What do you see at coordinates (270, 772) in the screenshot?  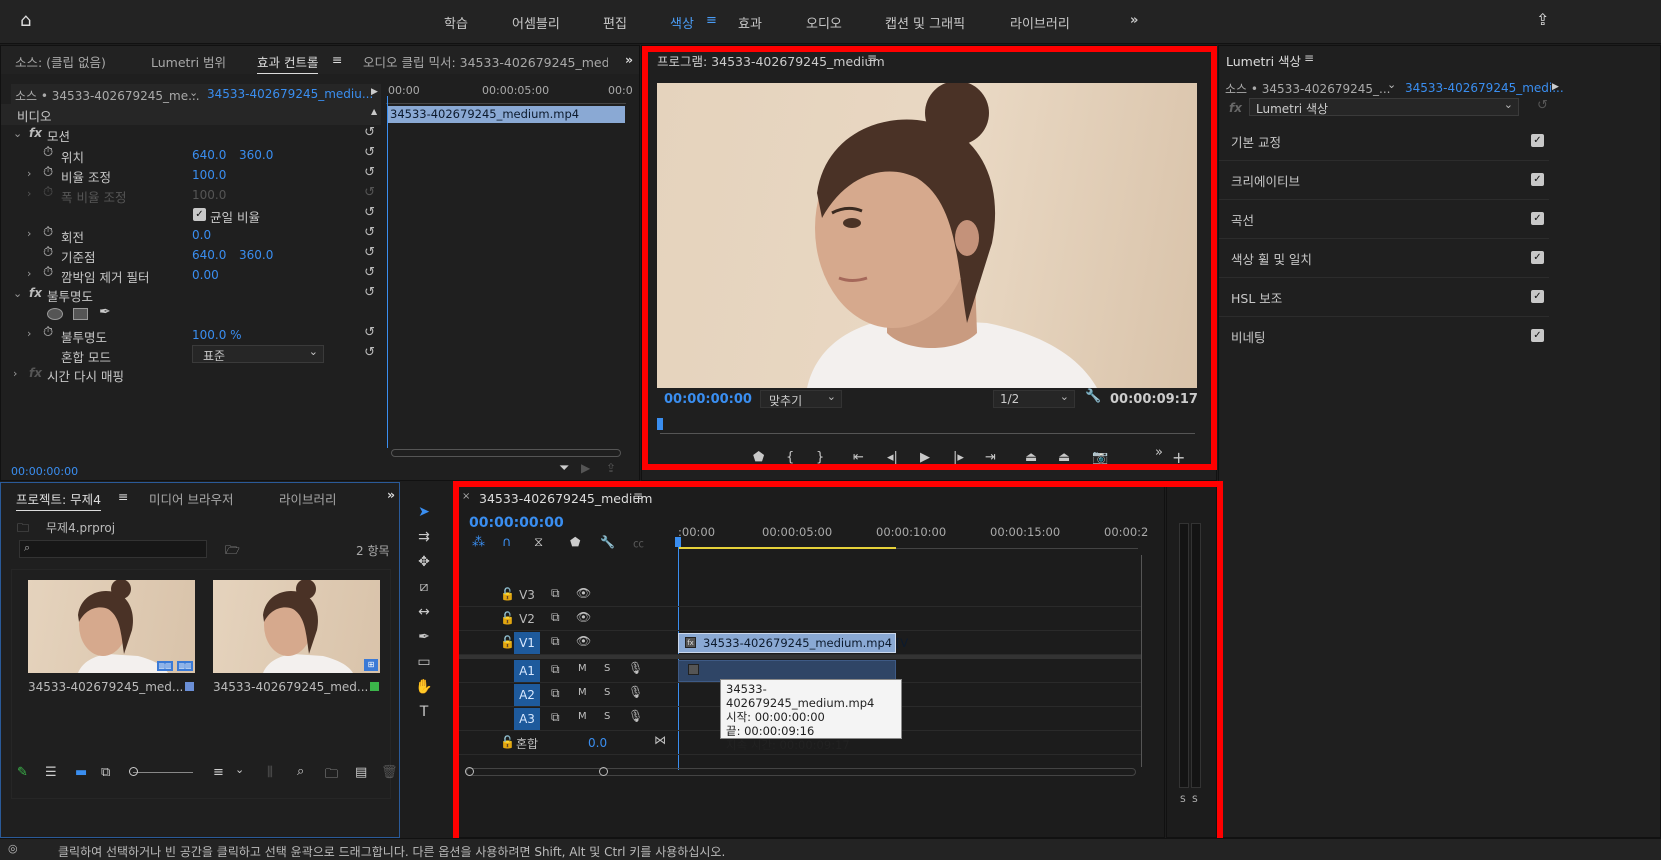 I see `automate-icon: ⫼` at bounding box center [270, 772].